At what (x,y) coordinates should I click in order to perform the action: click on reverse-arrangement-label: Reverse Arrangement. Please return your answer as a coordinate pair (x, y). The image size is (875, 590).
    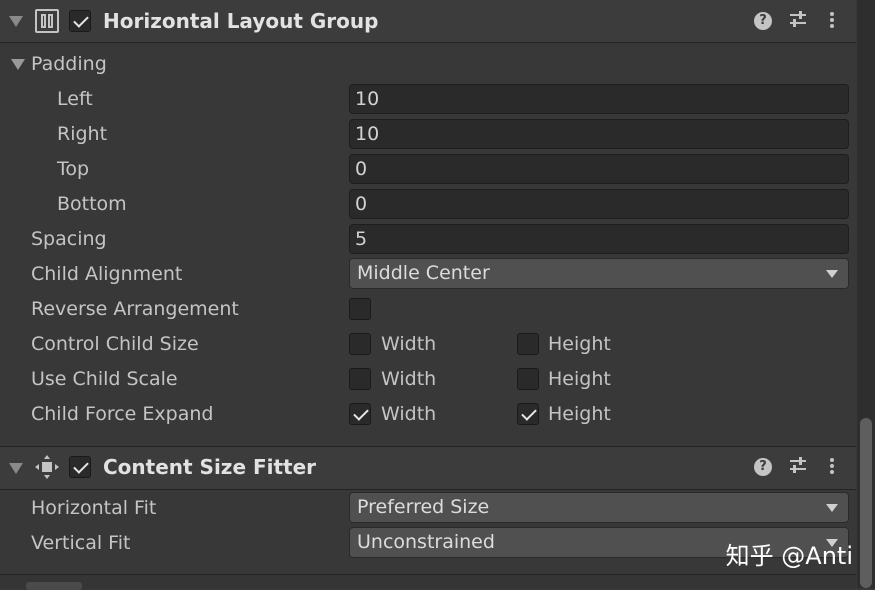
    Looking at the image, I should click on (135, 309).